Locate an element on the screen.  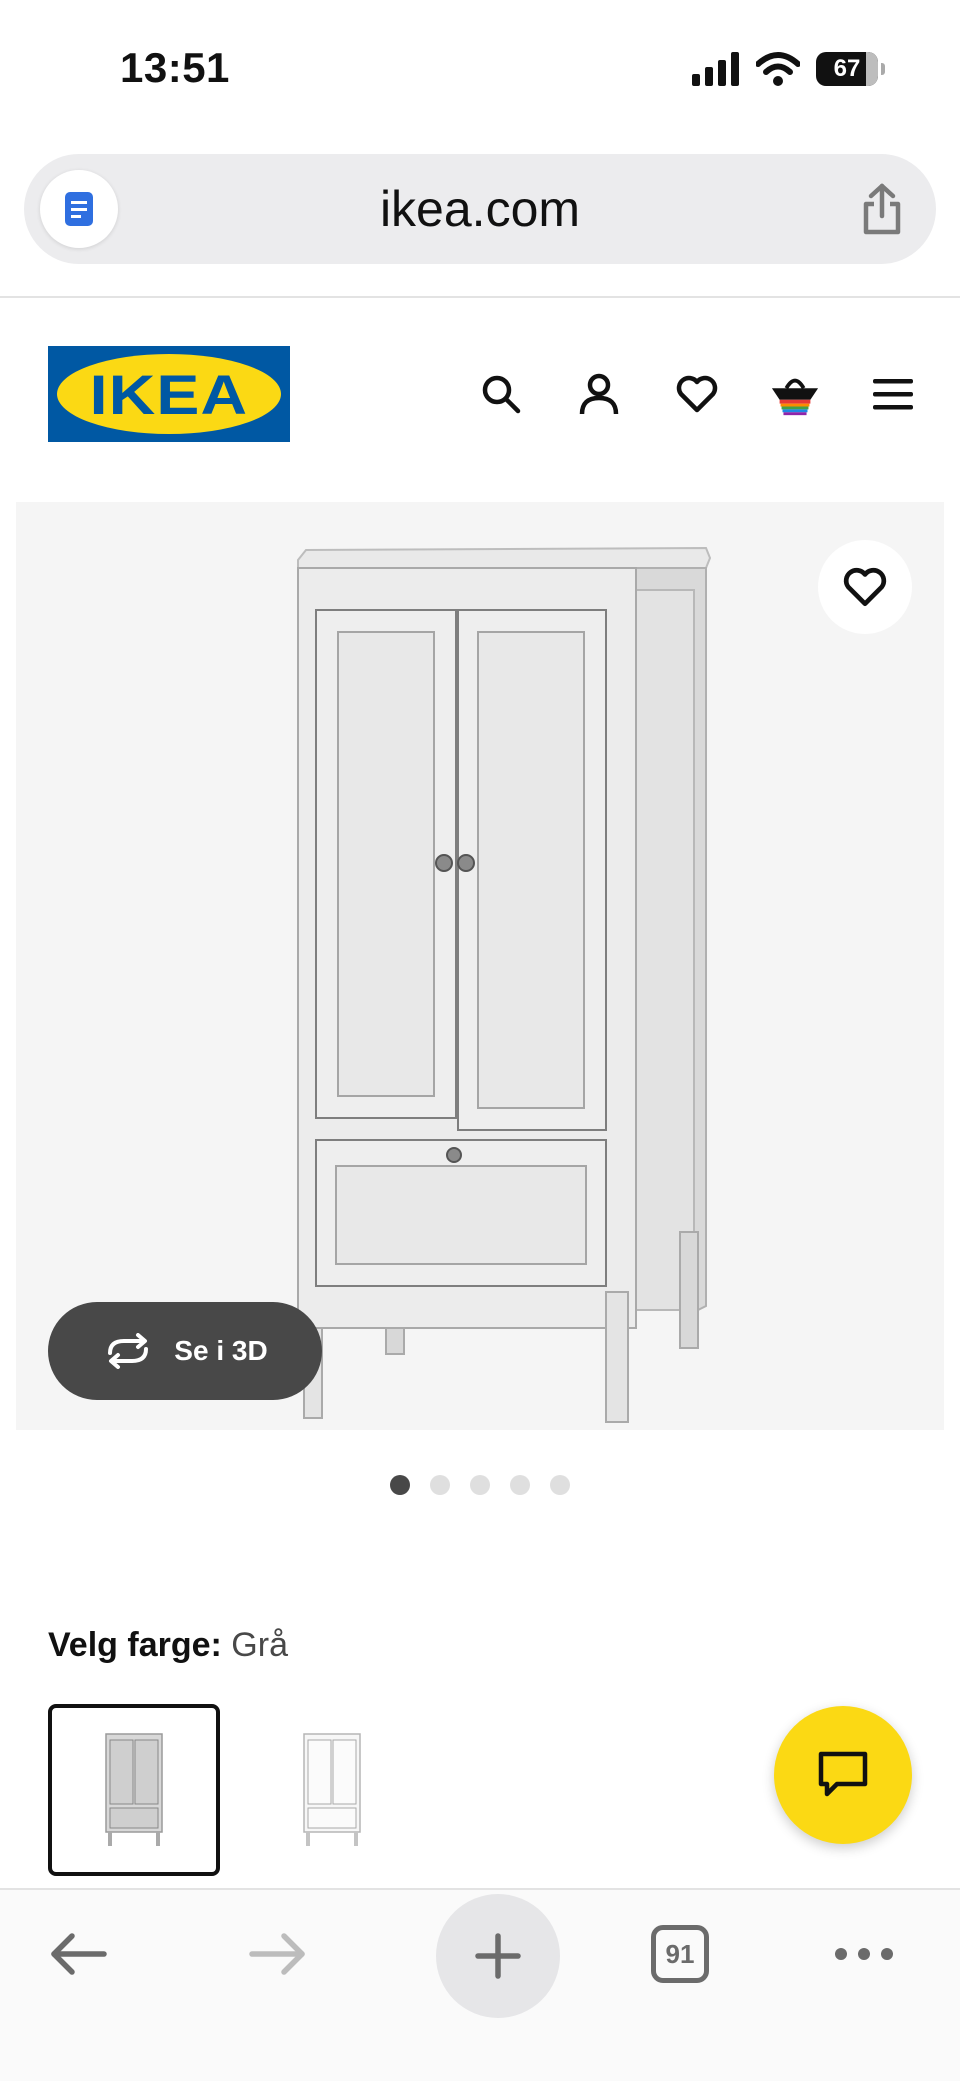
image-carousel-dots is located at coordinates (480, 1485).